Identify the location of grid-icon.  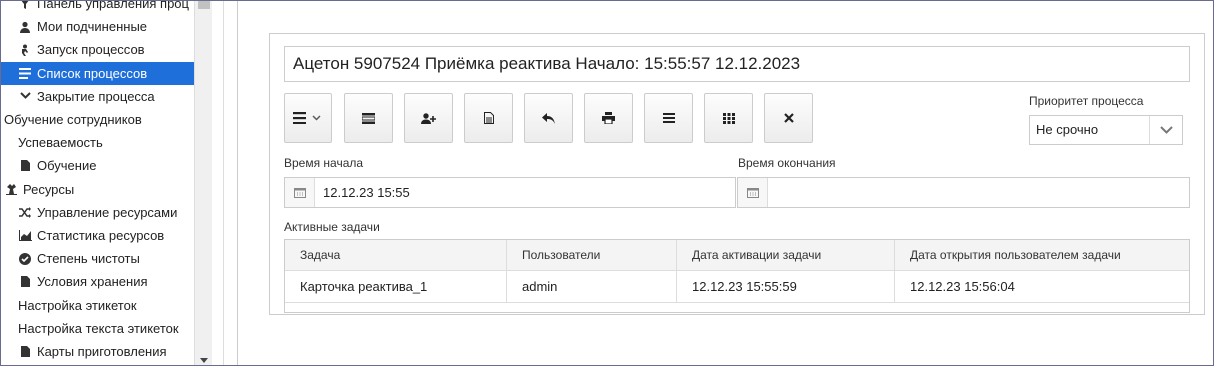
(728, 118).